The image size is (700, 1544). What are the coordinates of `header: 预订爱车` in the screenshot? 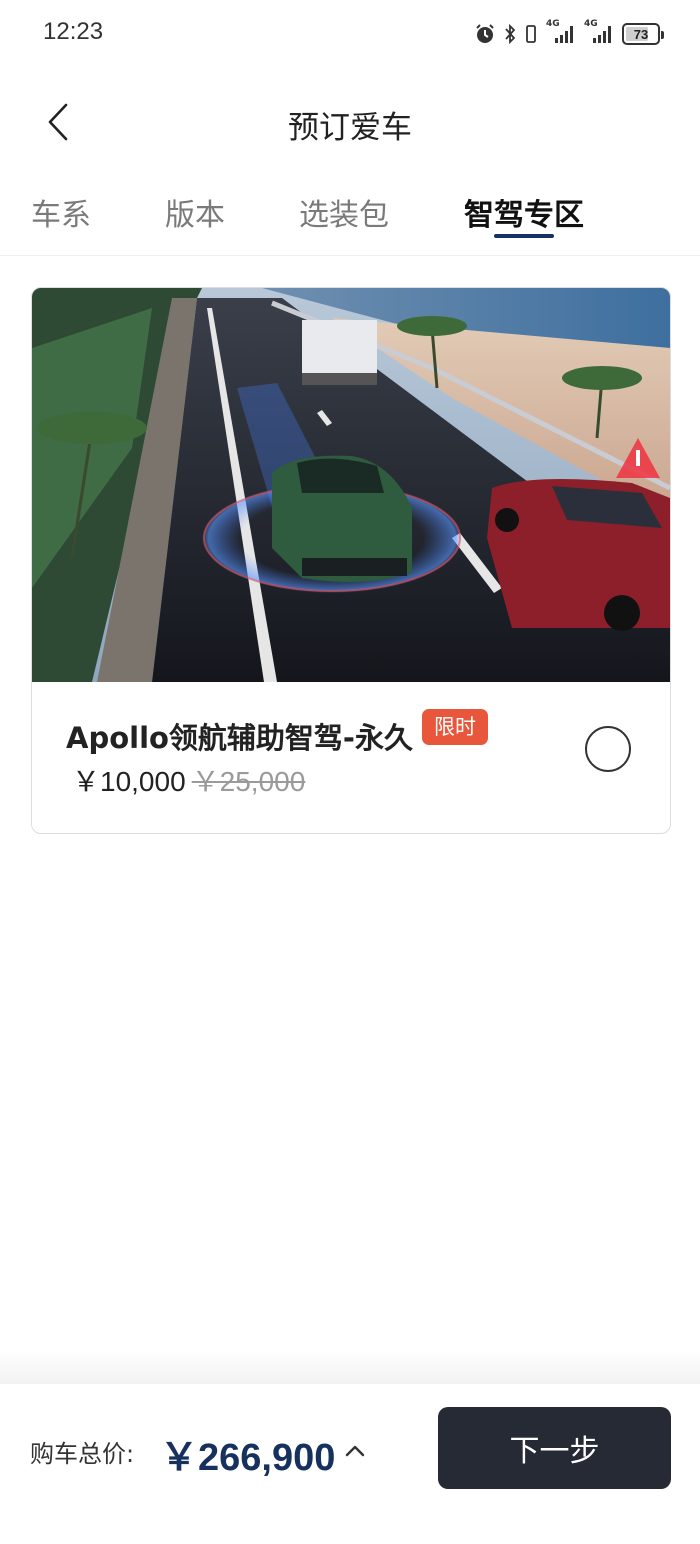 It's located at (350, 122).